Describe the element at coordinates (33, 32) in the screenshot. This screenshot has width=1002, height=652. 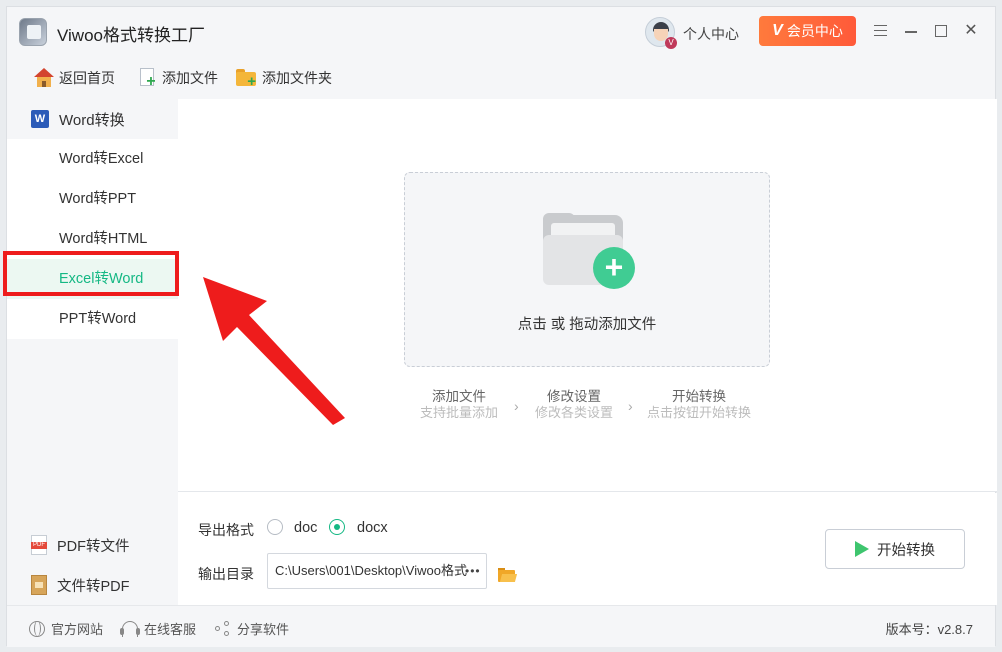
I see `app-logo-icon` at that location.